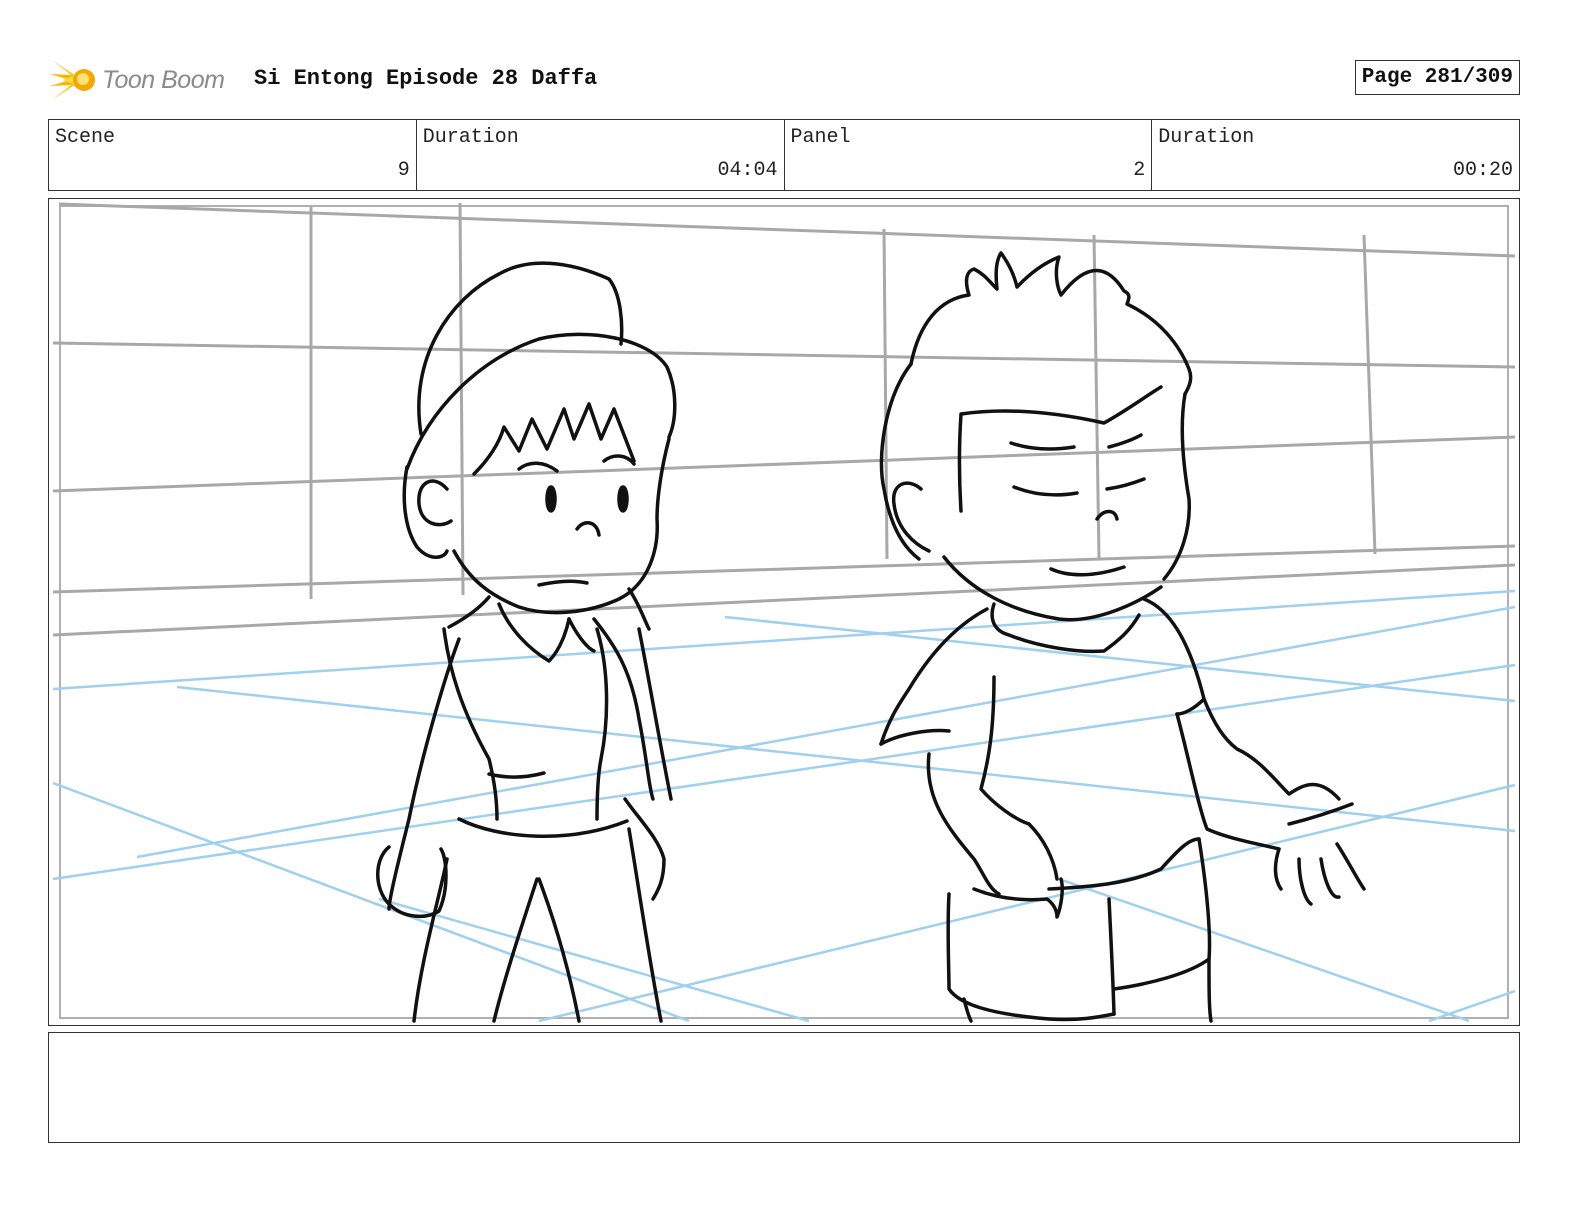 The width and height of the screenshot is (1584, 1224). What do you see at coordinates (1437, 77) in the screenshot?
I see `page-number-box: Page 281/309` at bounding box center [1437, 77].